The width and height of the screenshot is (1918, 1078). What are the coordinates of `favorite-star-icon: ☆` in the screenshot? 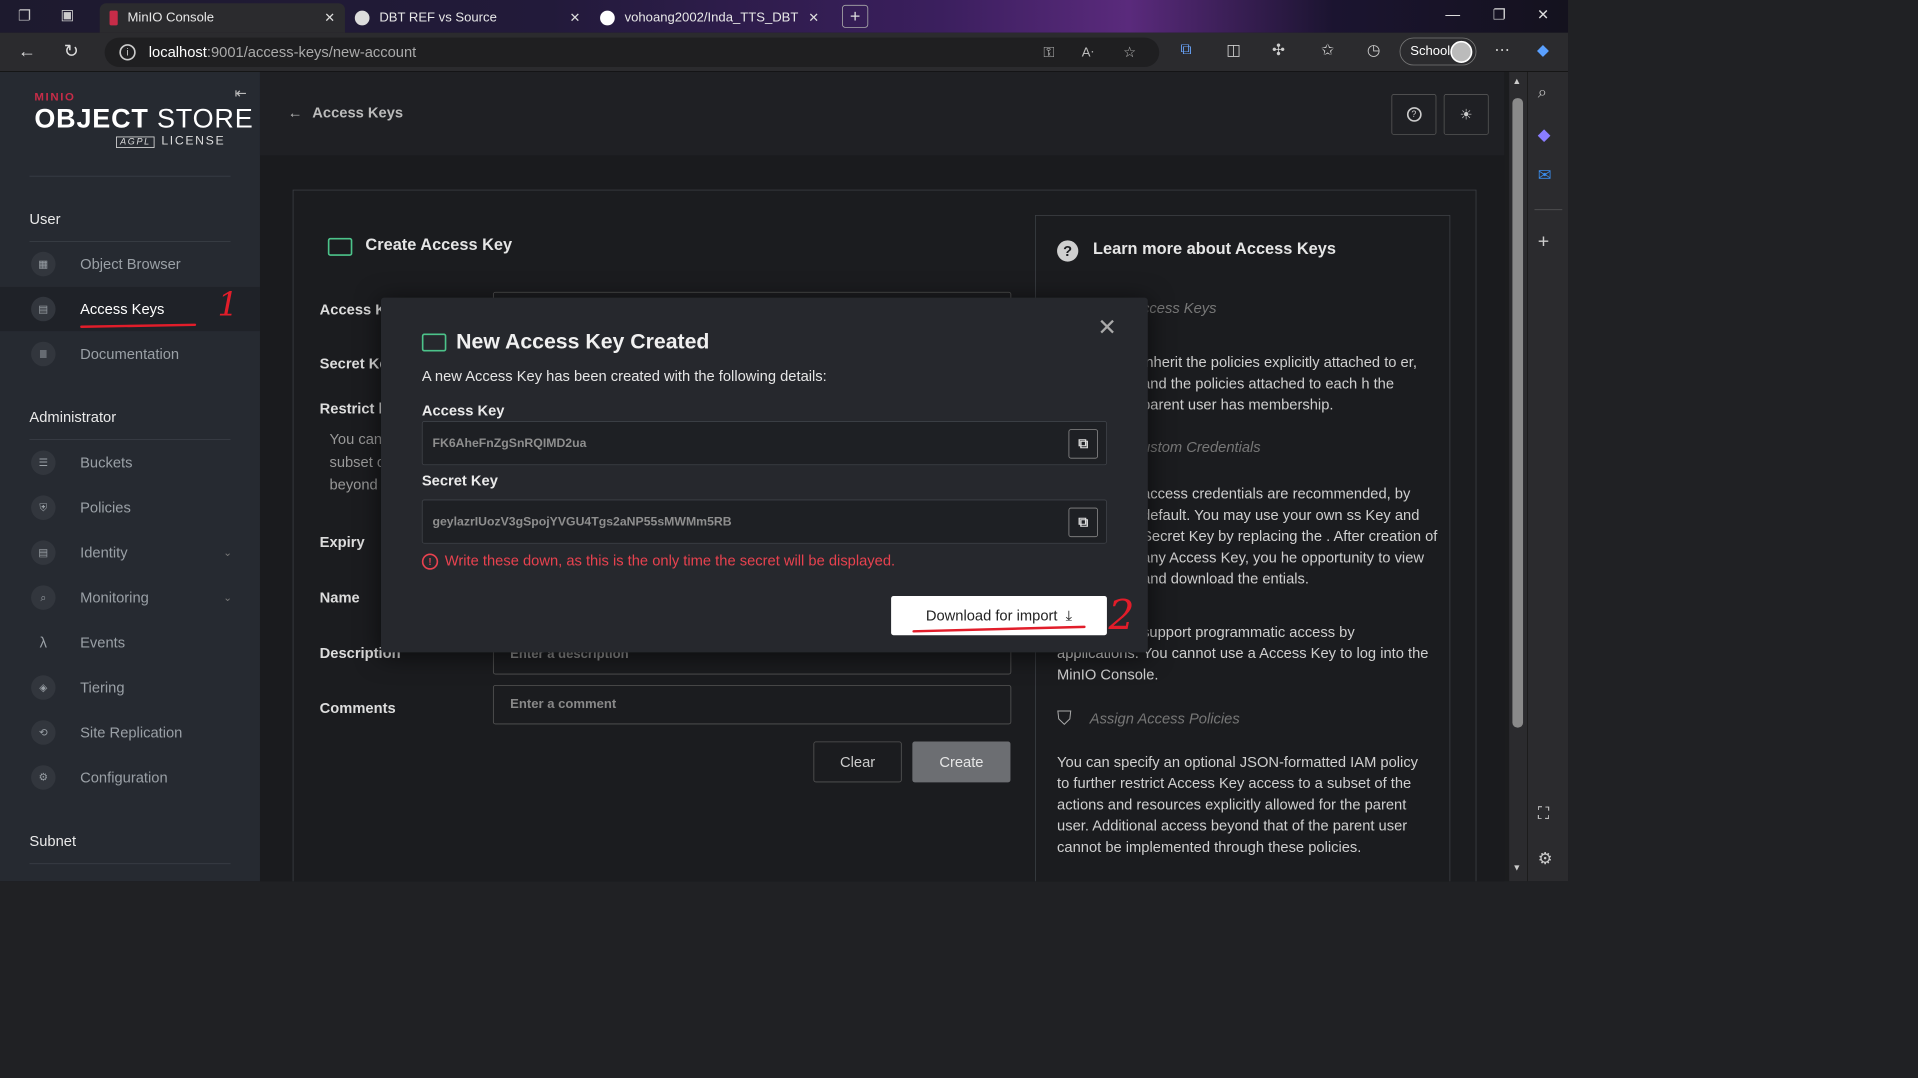 It's located at (1129, 52).